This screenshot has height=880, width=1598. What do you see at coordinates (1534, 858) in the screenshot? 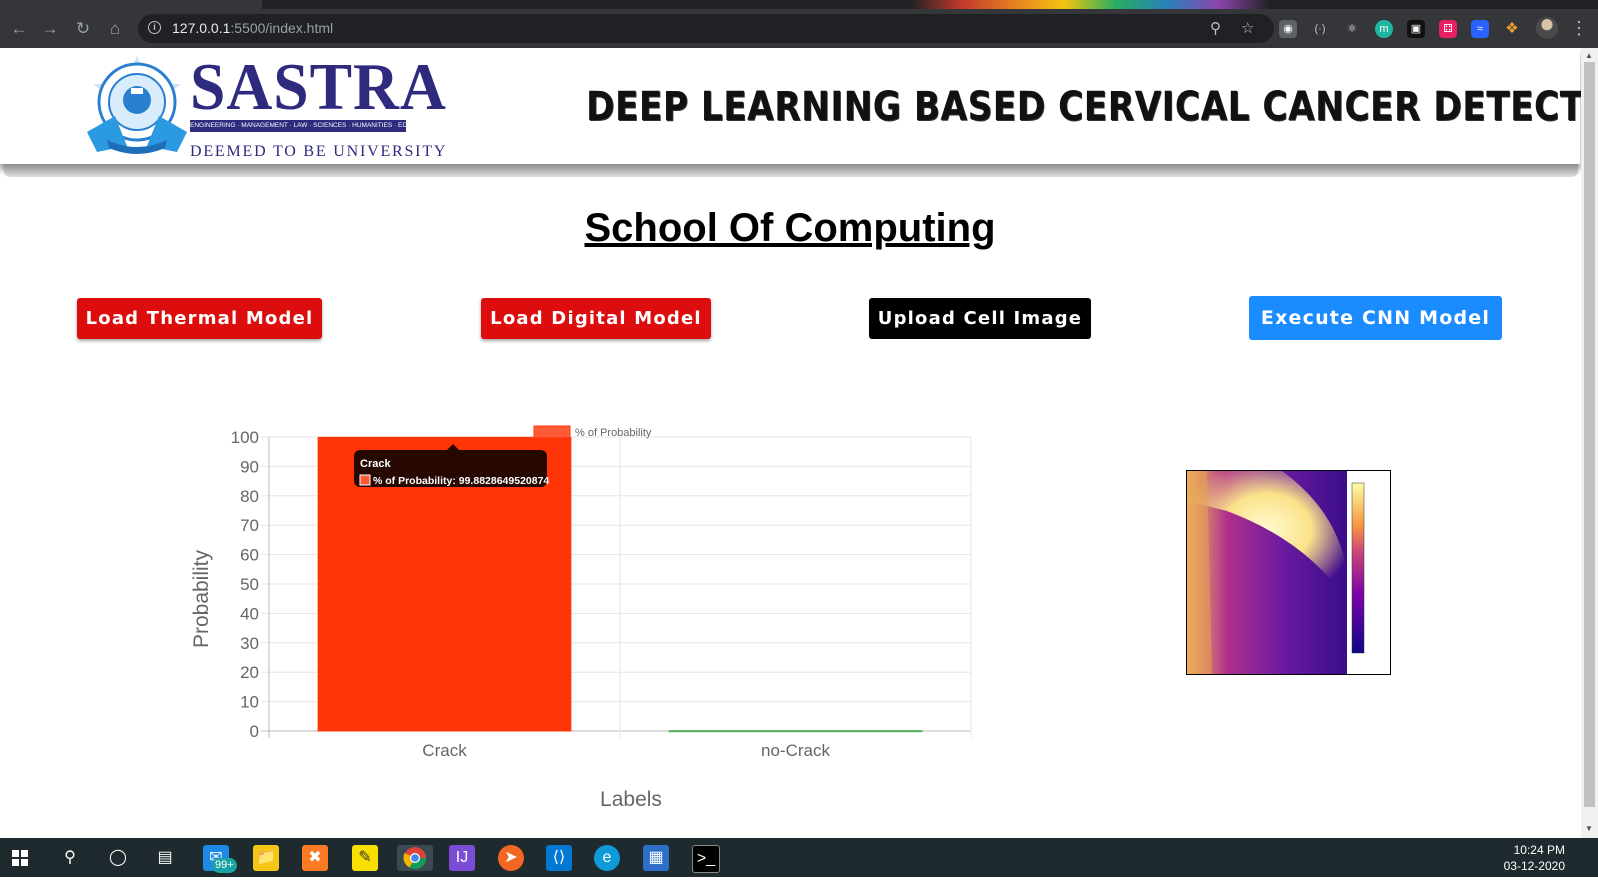
I see `system-clock: 10:24 PM 03-12-2020` at bounding box center [1534, 858].